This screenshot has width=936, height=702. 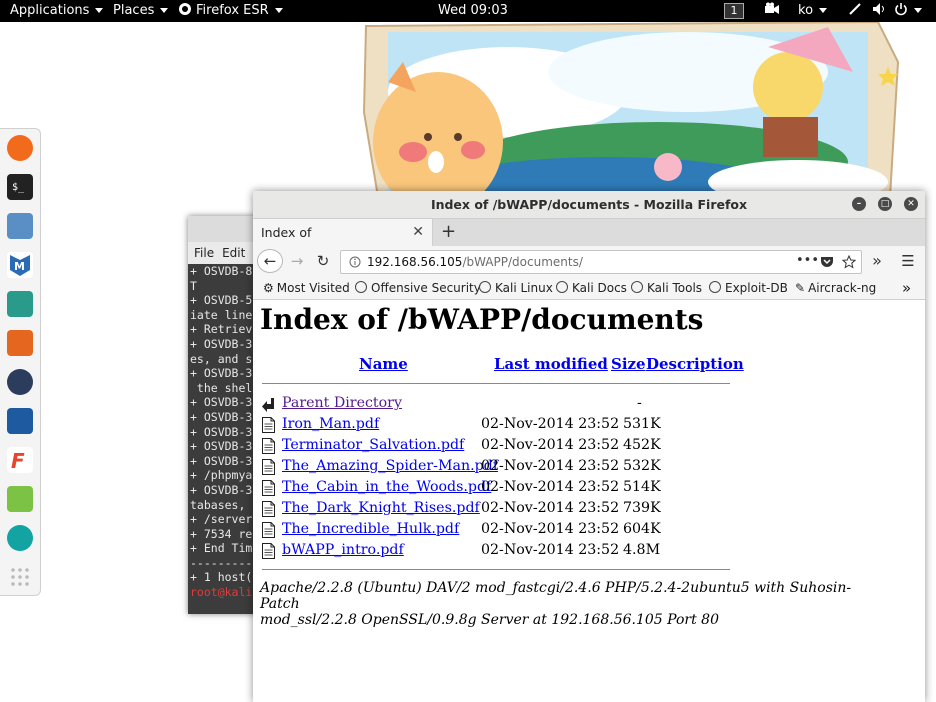 What do you see at coordinates (204, 253) in the screenshot?
I see `menu-file: File` at bounding box center [204, 253].